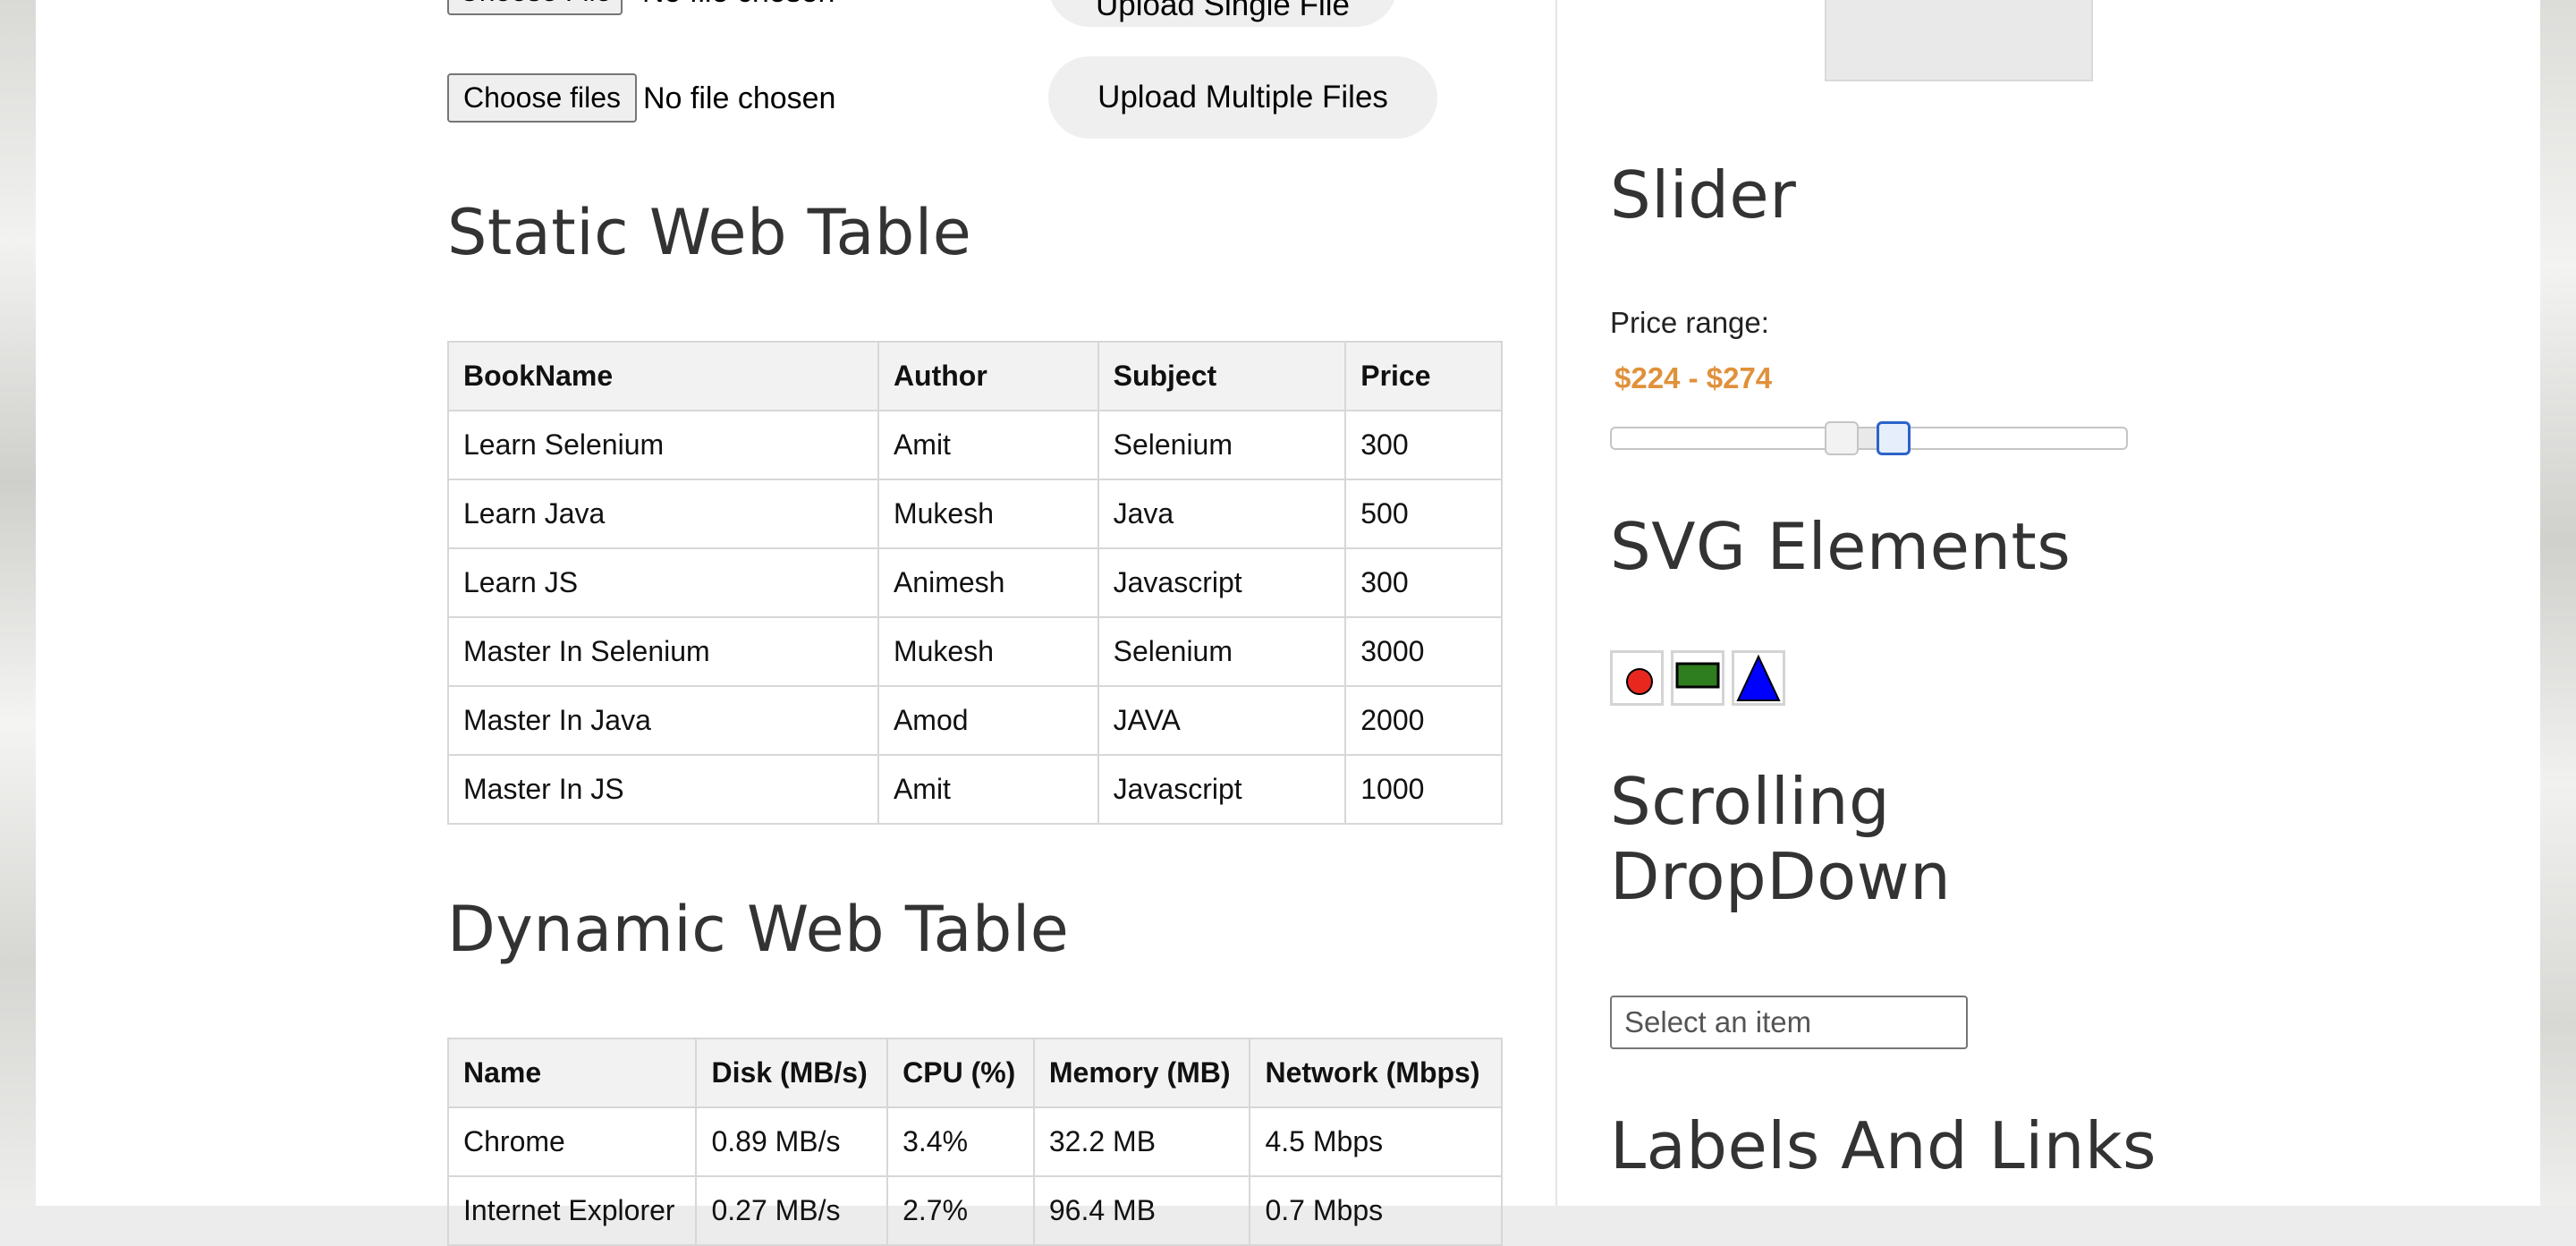 The image size is (2576, 1246). Describe the element at coordinates (1423, 514) in the screenshot. I see `table-cell: 500` at that location.